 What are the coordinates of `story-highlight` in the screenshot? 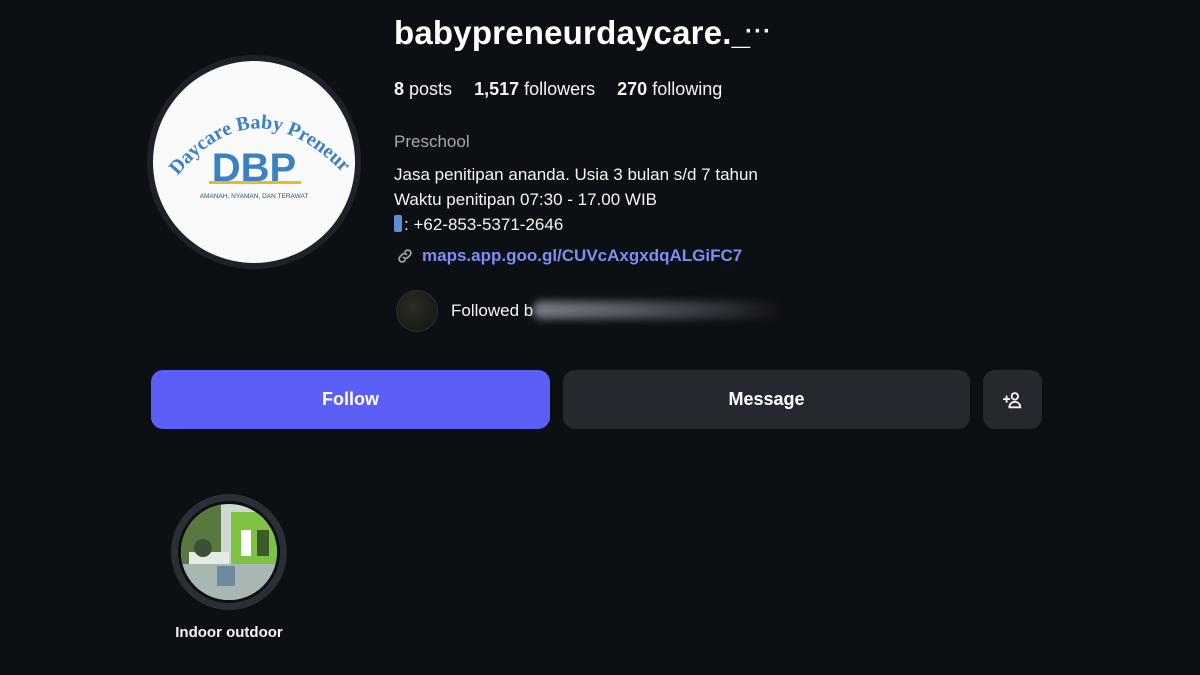 It's located at (229, 552).